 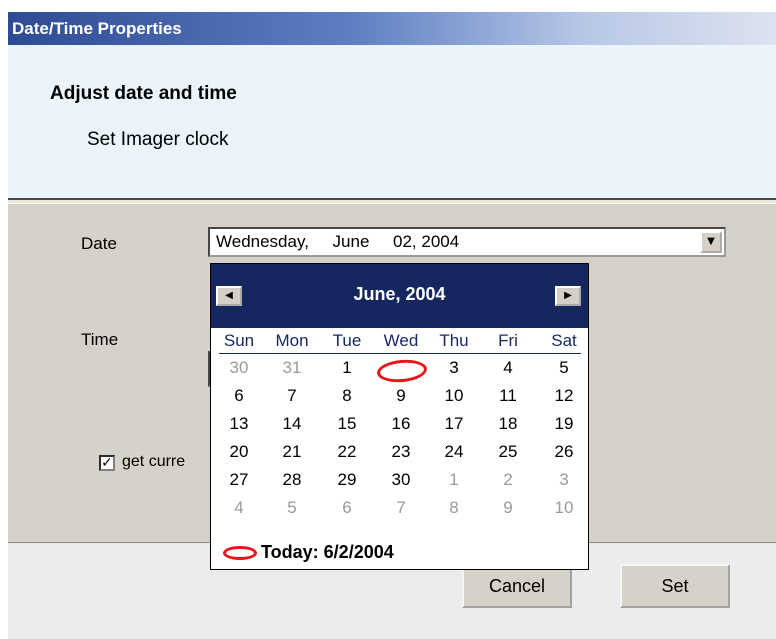 What do you see at coordinates (454, 452) in the screenshot?
I see `day-cell: 24` at bounding box center [454, 452].